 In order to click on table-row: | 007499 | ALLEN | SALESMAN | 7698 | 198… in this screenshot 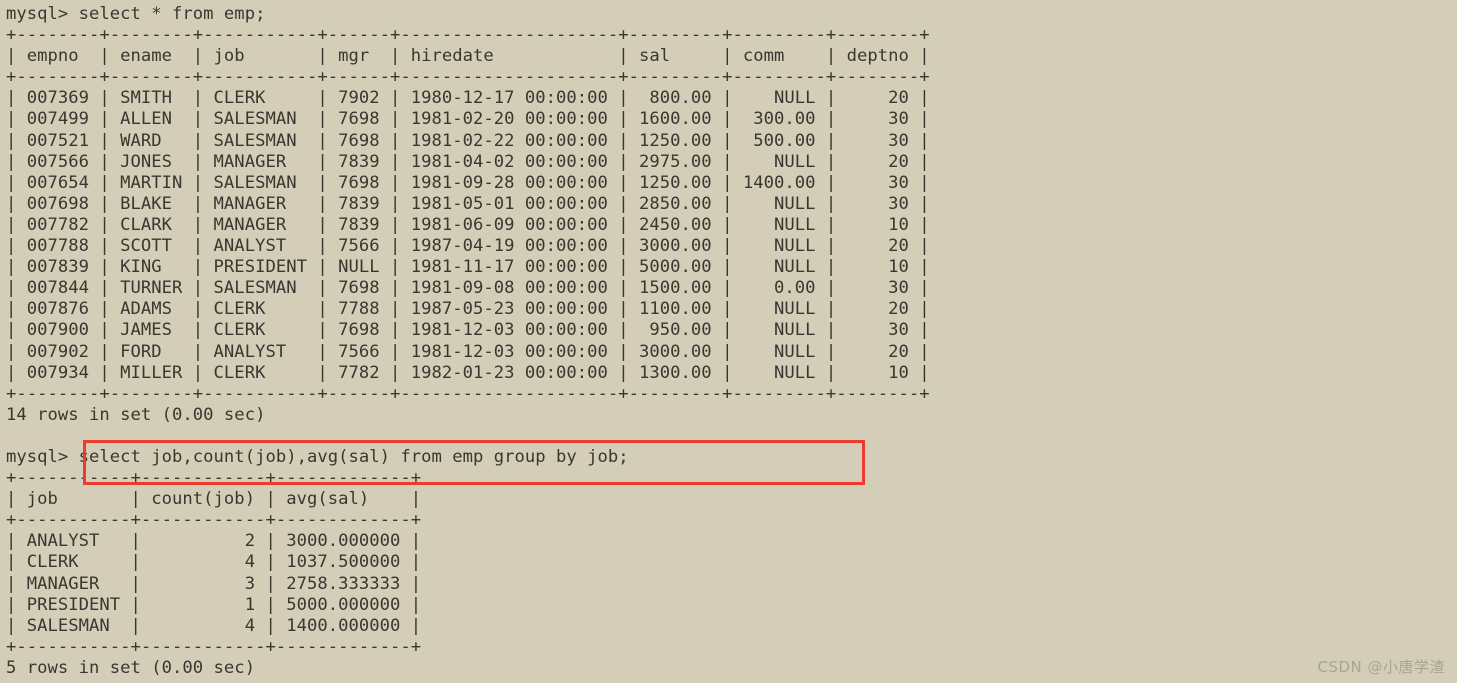, I will do `click(468, 119)`.